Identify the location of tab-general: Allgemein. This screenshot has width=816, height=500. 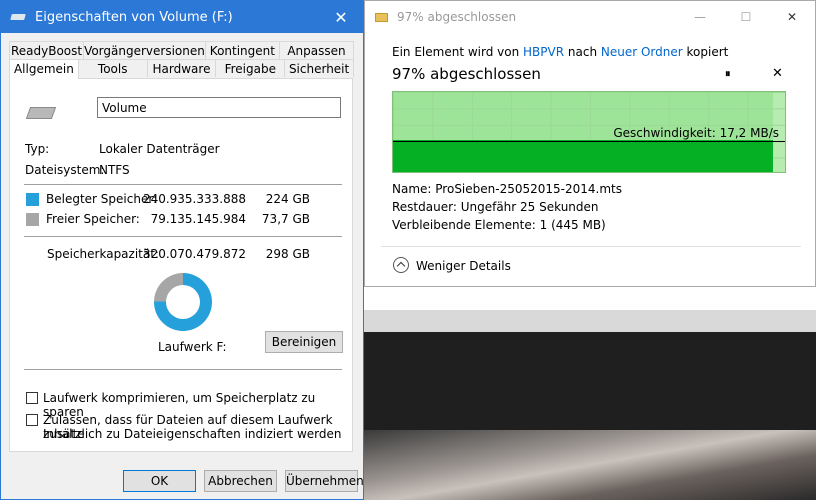
(44, 69).